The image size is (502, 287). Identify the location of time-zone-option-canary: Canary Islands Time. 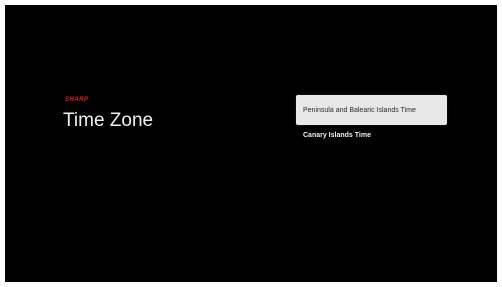
(371, 135).